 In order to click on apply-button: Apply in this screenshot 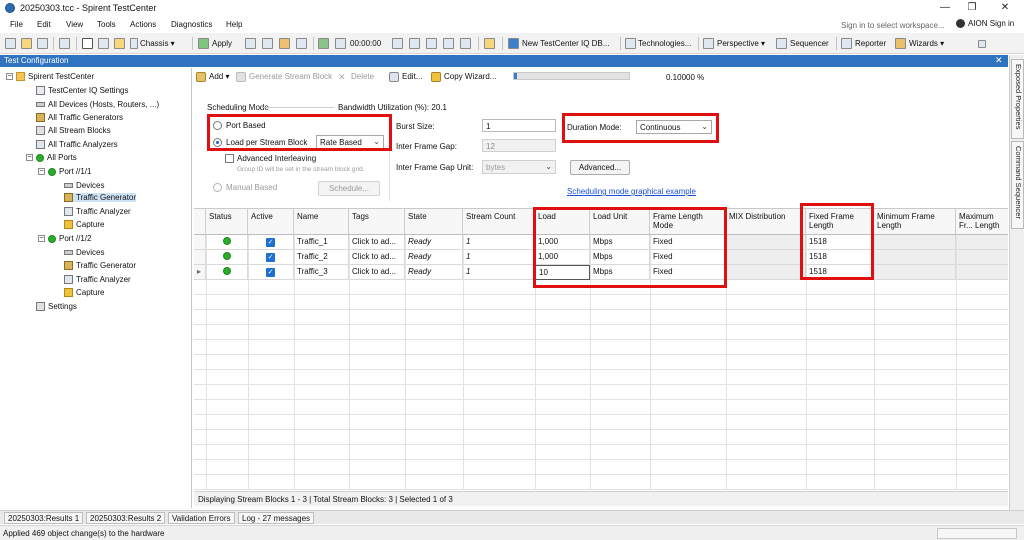, I will do `click(222, 43)`.